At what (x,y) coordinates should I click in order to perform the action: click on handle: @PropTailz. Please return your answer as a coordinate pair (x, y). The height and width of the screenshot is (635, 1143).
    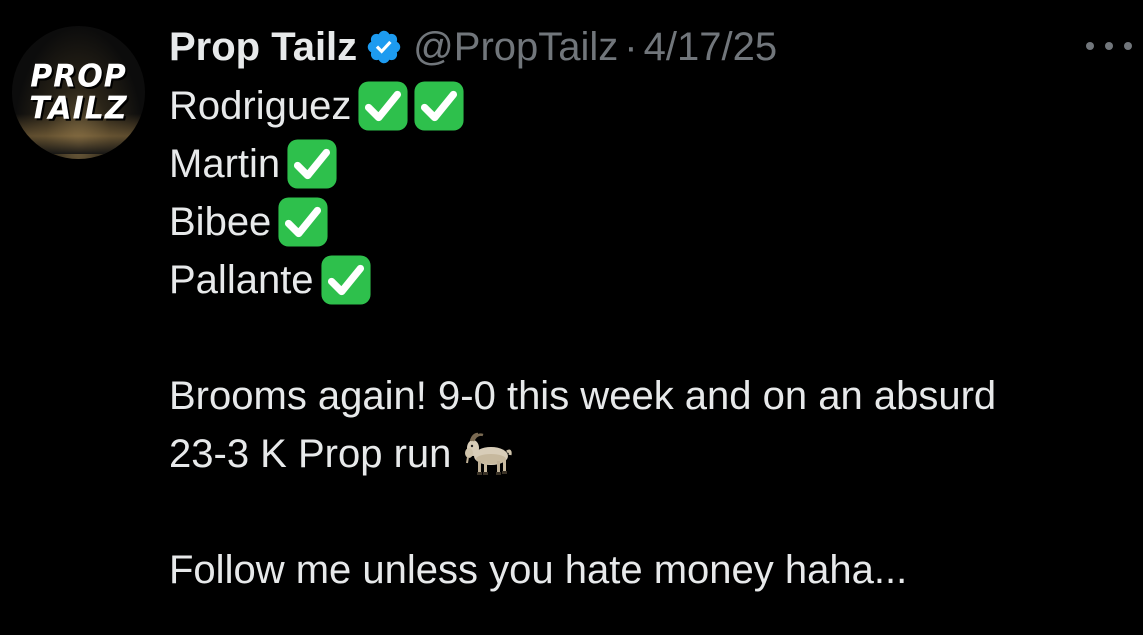
    Looking at the image, I should click on (515, 47).